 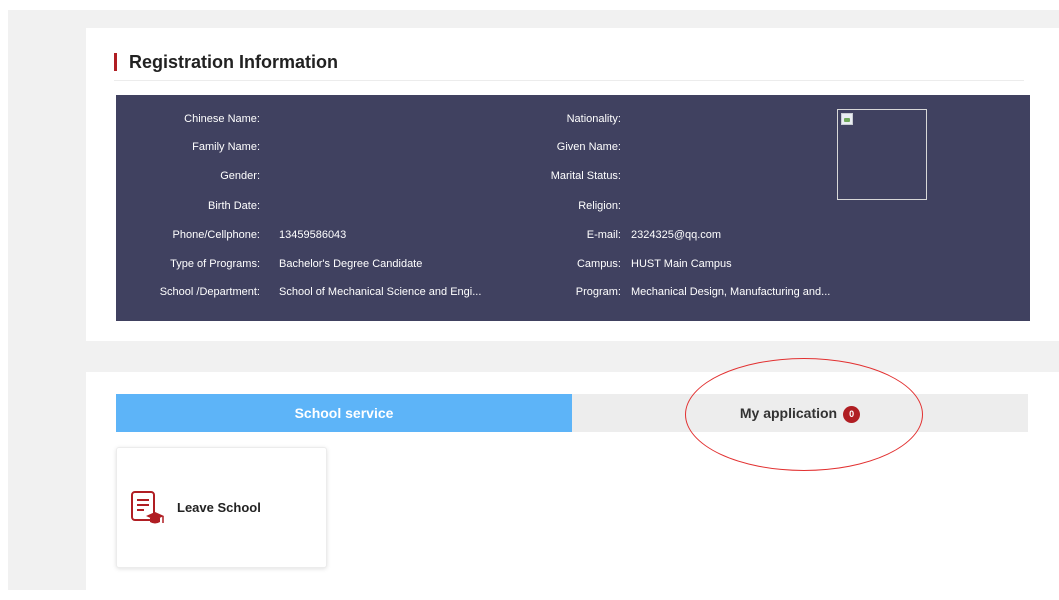 What do you see at coordinates (847, 119) in the screenshot?
I see `broken-image-icon` at bounding box center [847, 119].